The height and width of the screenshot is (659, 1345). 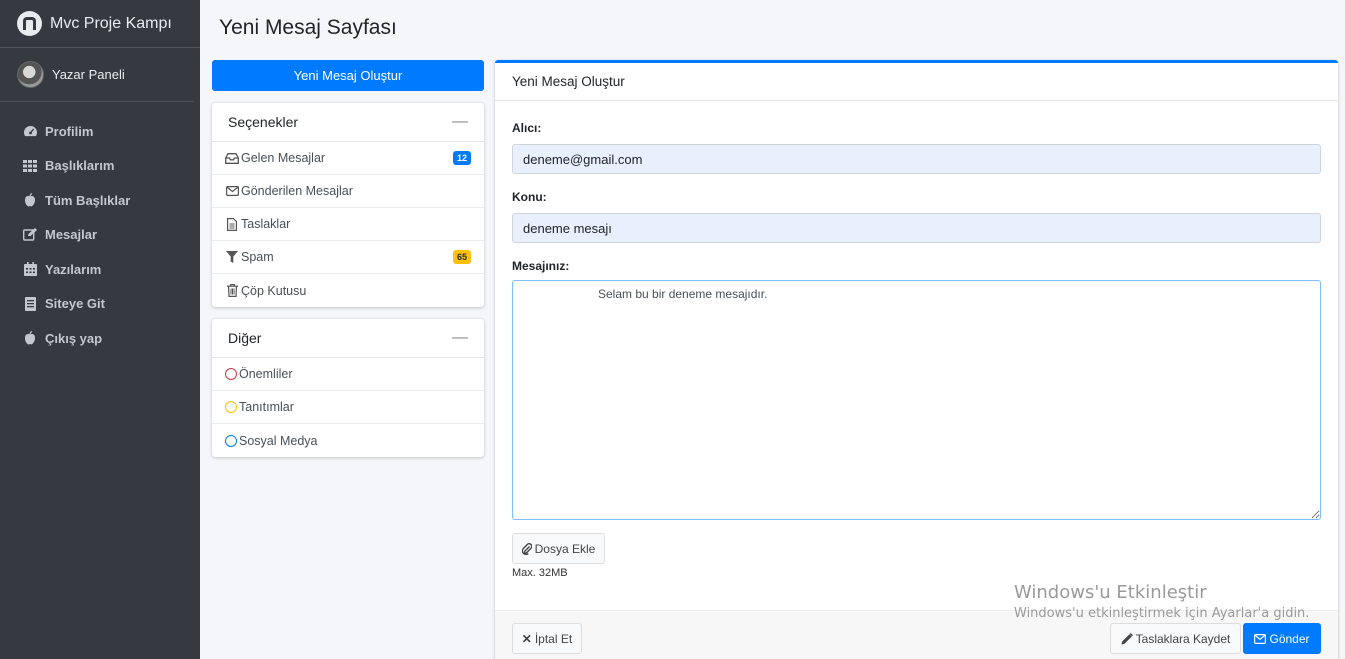 I want to click on send-label: Gönder, so click(x=1289, y=638).